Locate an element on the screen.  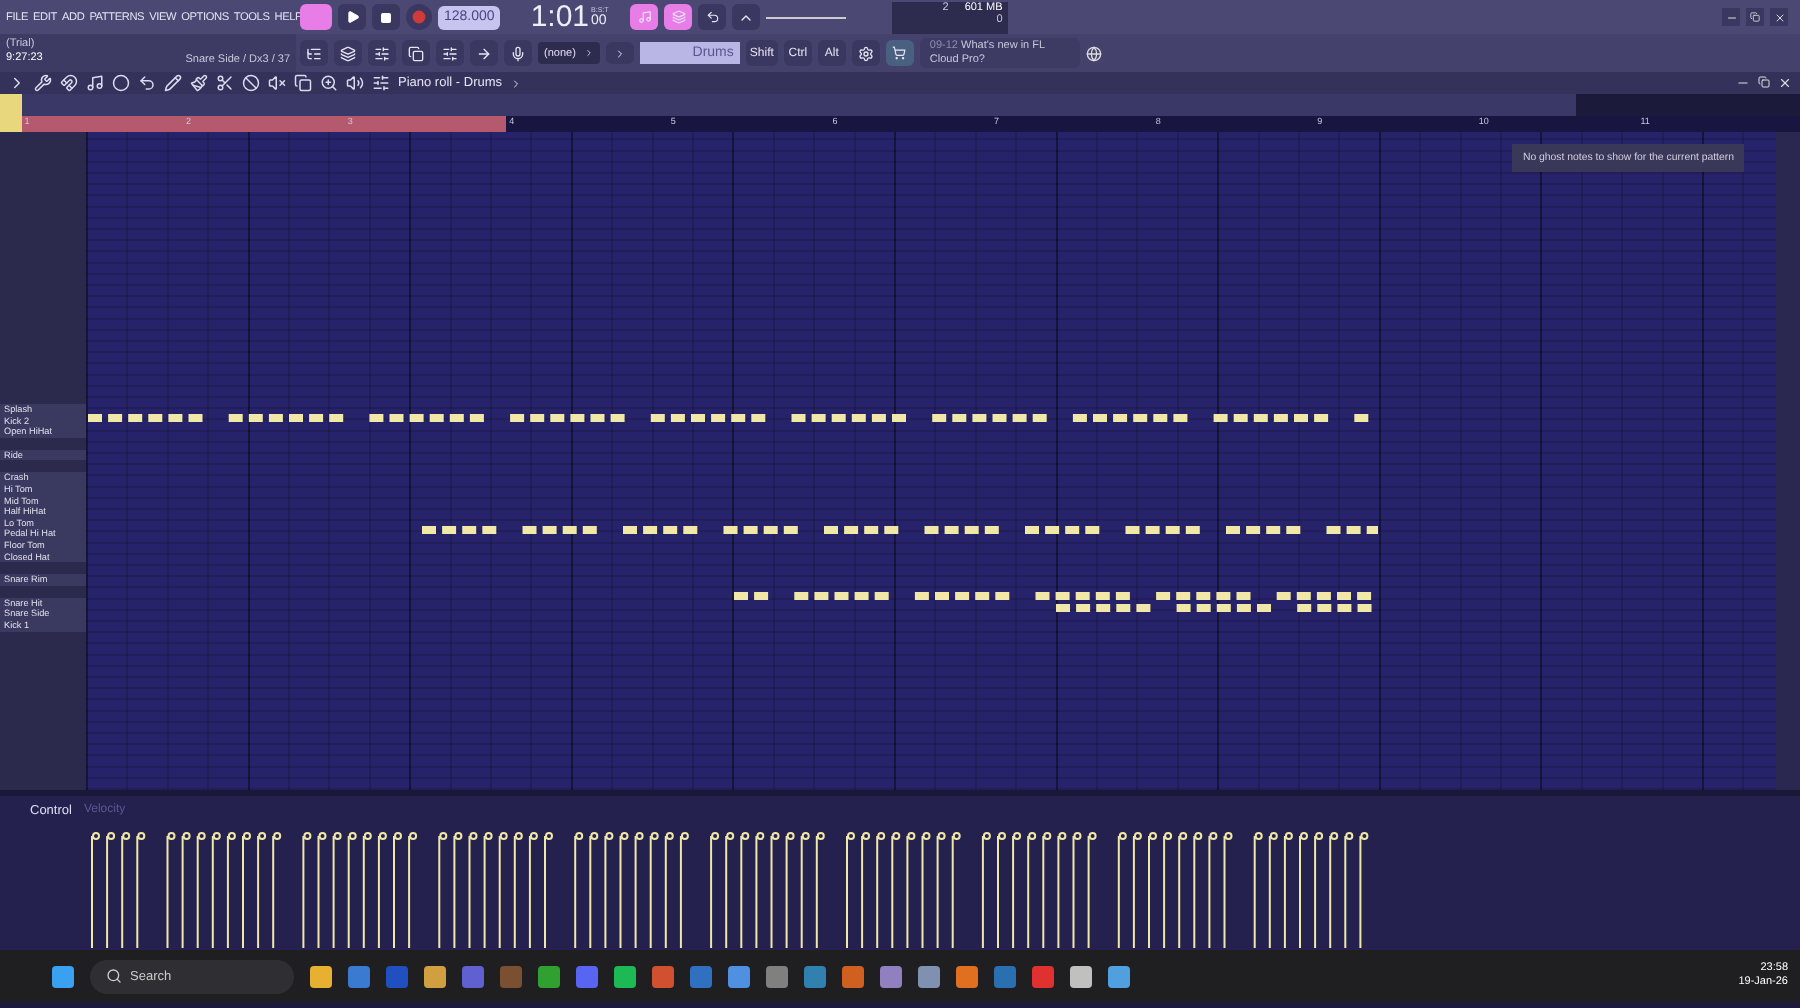
step-view-button is located at coordinates (678, 17).